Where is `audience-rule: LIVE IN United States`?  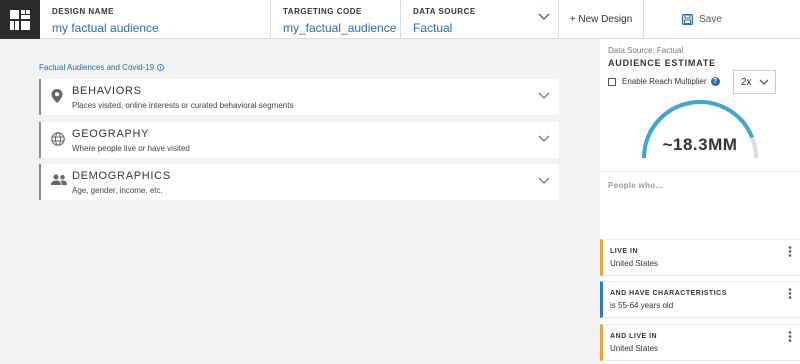
audience-rule: LIVE IN United States is located at coordinates (700, 257).